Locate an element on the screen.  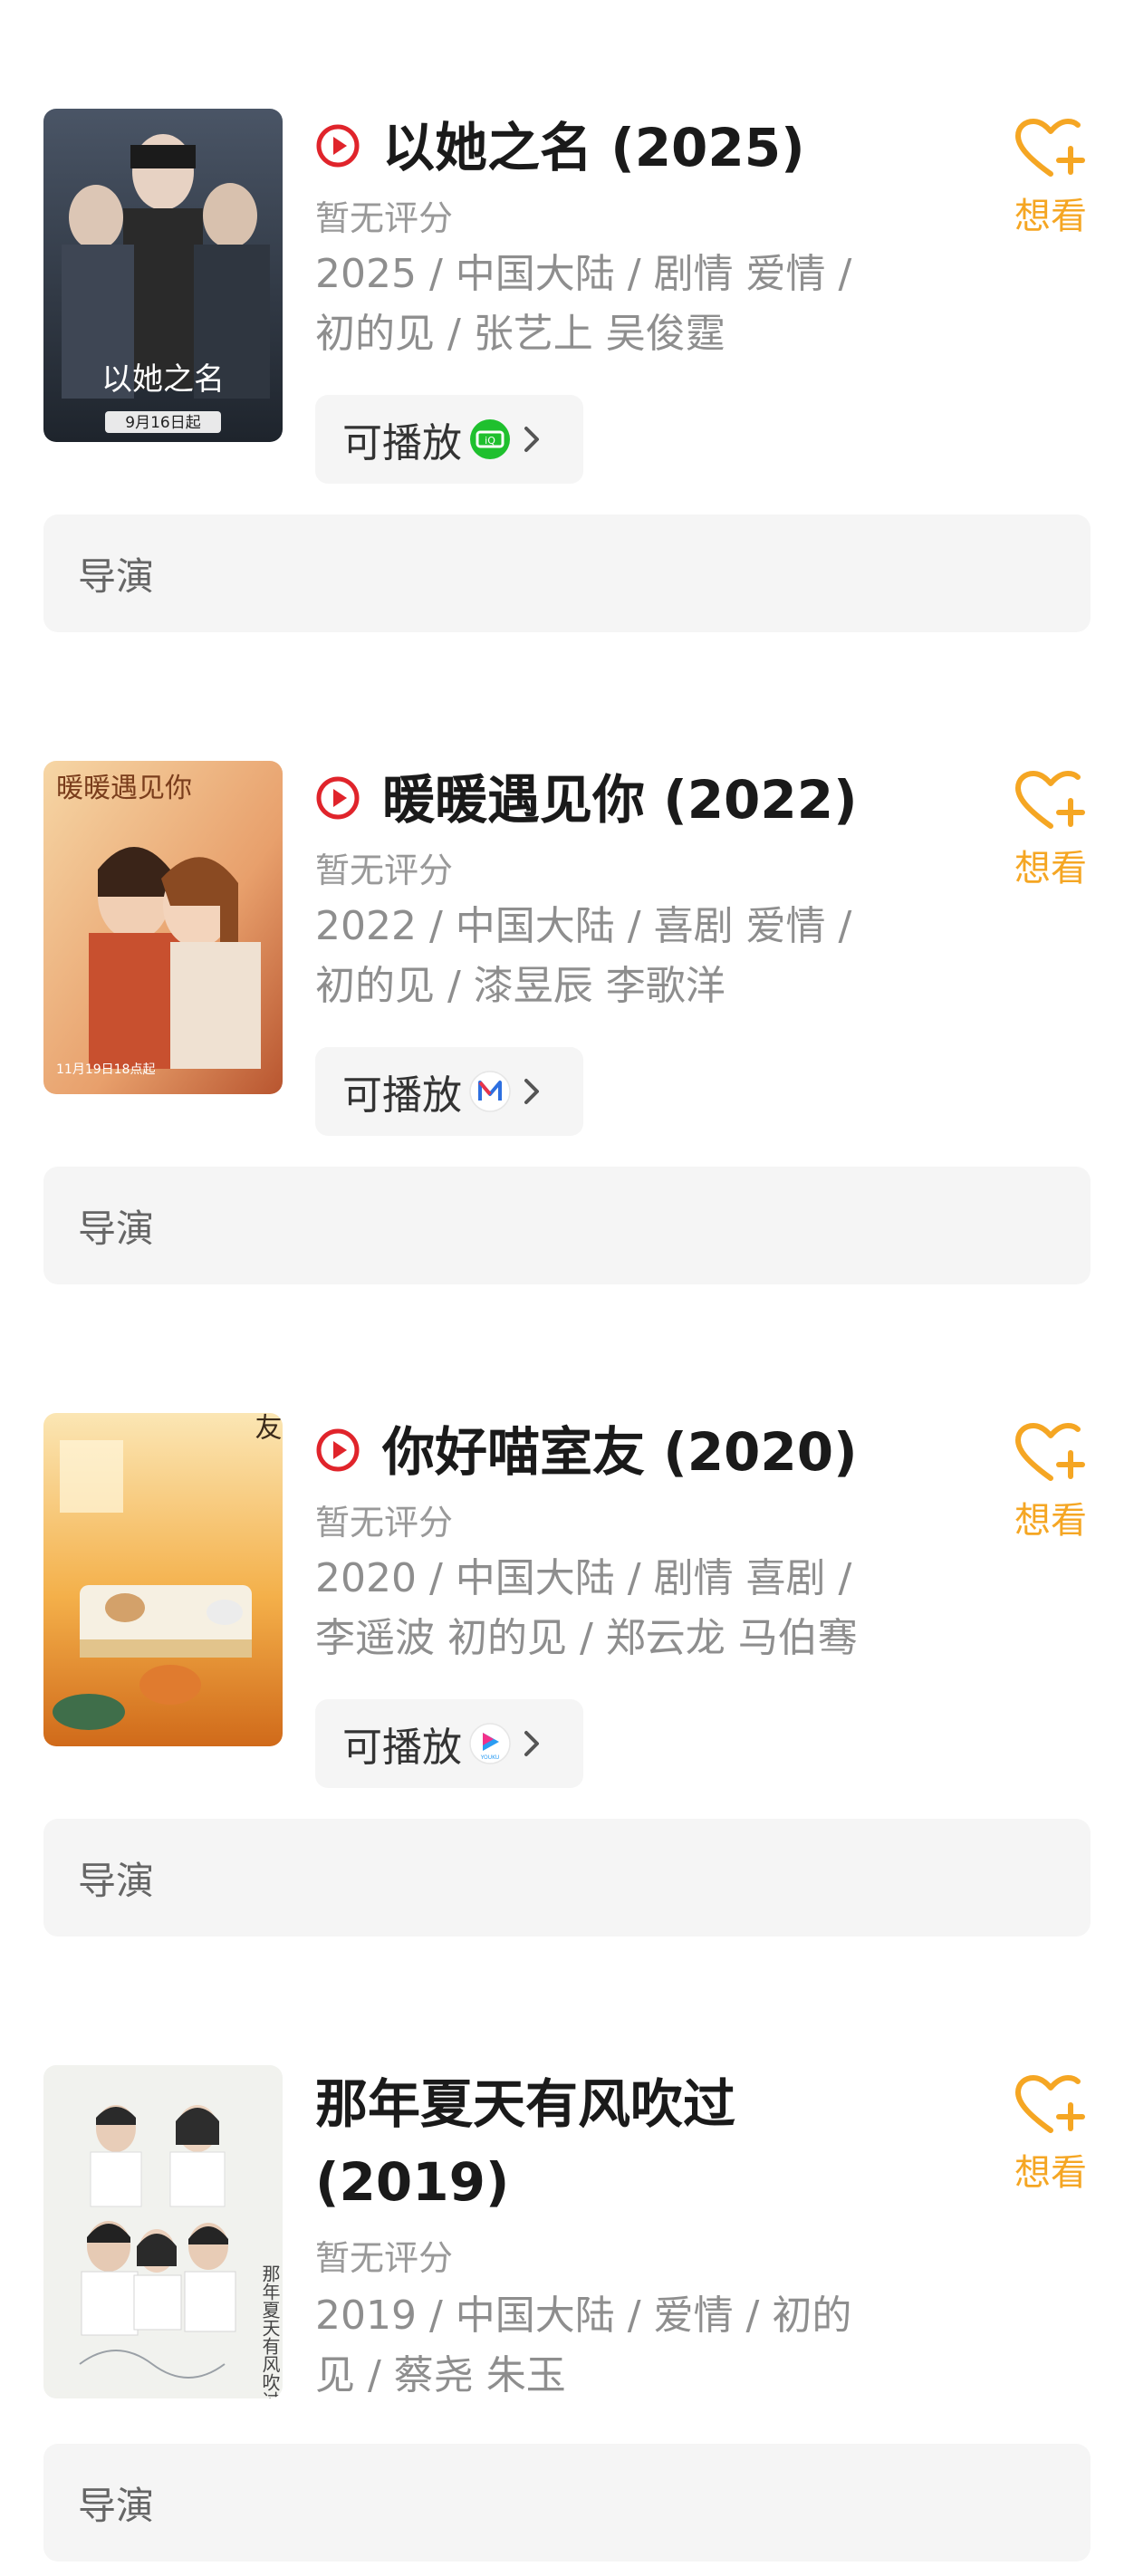
poster-date-text: 9月16日起 is located at coordinates (162, 423).